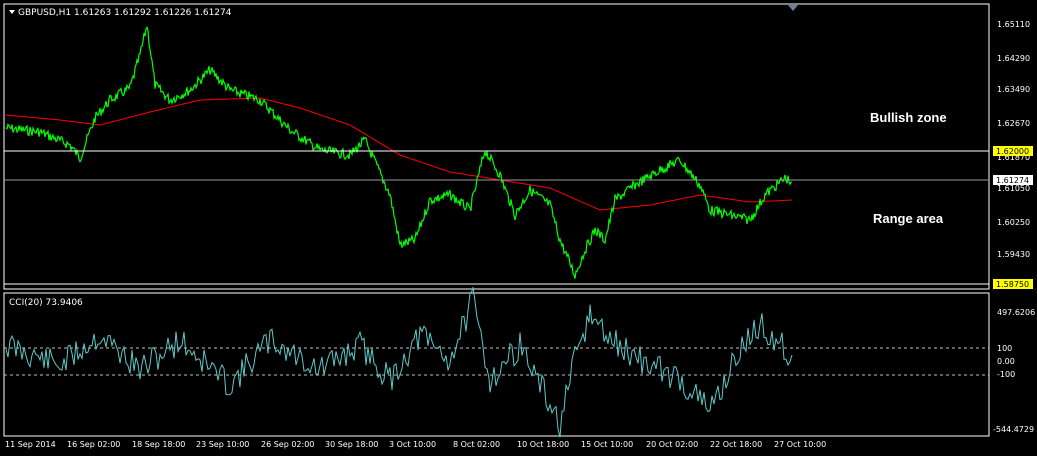 The width and height of the screenshot is (1037, 456). What do you see at coordinates (351, 444) in the screenshot?
I see `time-tick: 30 Sep 18:00` at bounding box center [351, 444].